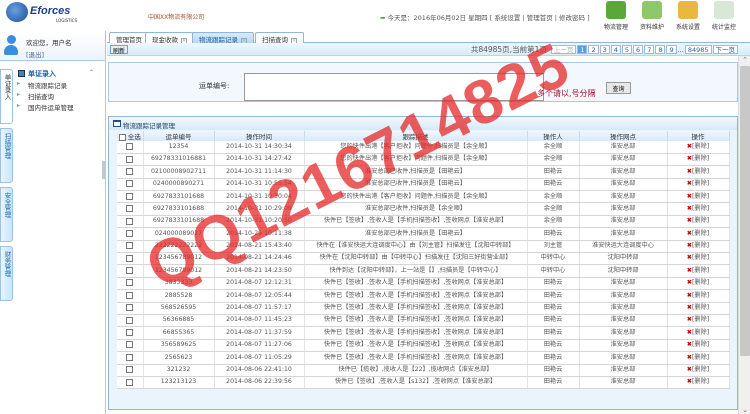  I want to click on page-9: 9, so click(671, 49).